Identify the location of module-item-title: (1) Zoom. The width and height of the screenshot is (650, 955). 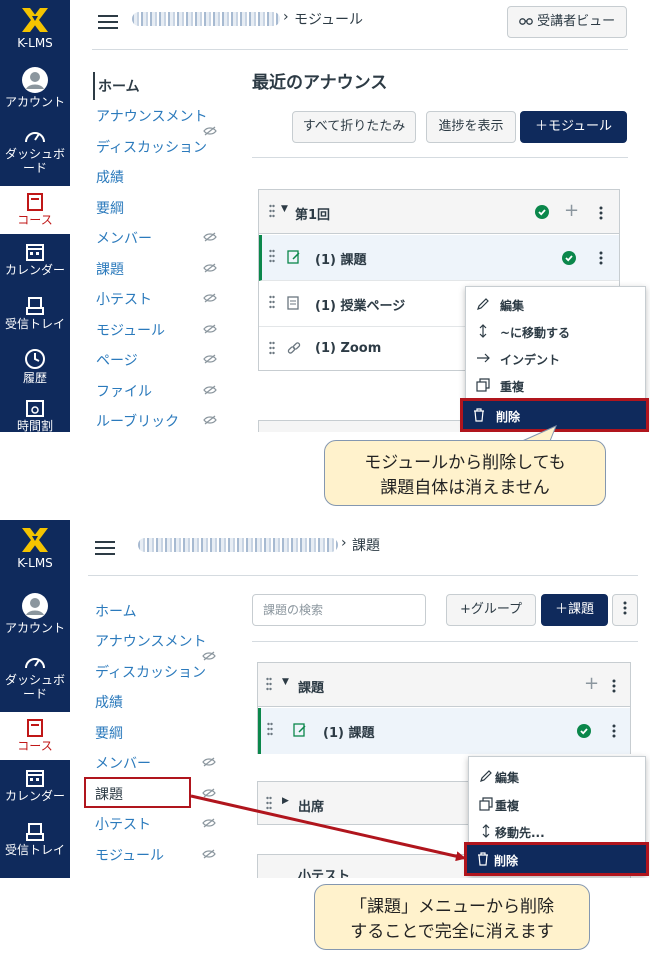
(348, 348).